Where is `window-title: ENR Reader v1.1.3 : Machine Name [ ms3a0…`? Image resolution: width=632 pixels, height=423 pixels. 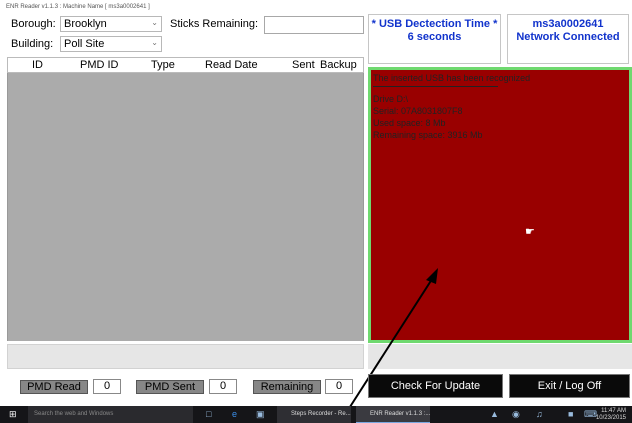
window-title: ENR Reader v1.1.3 : Machine Name [ ms3a0… is located at coordinates (78, 7).